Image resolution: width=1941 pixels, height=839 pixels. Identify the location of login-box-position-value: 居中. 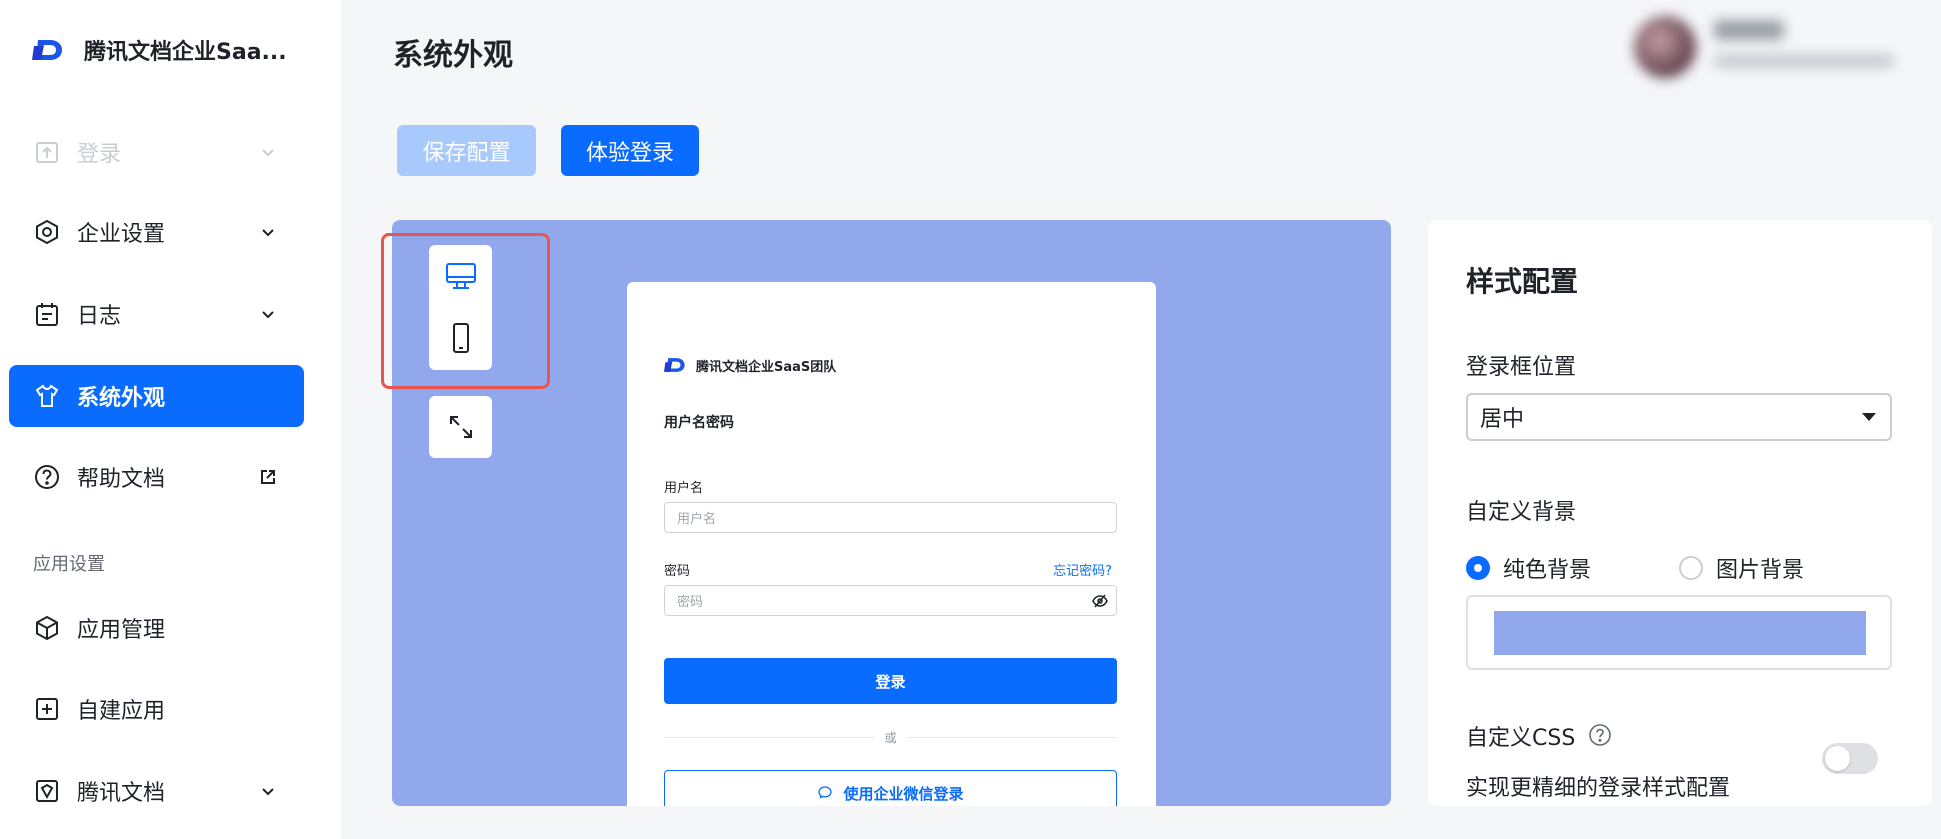
(1502, 419).